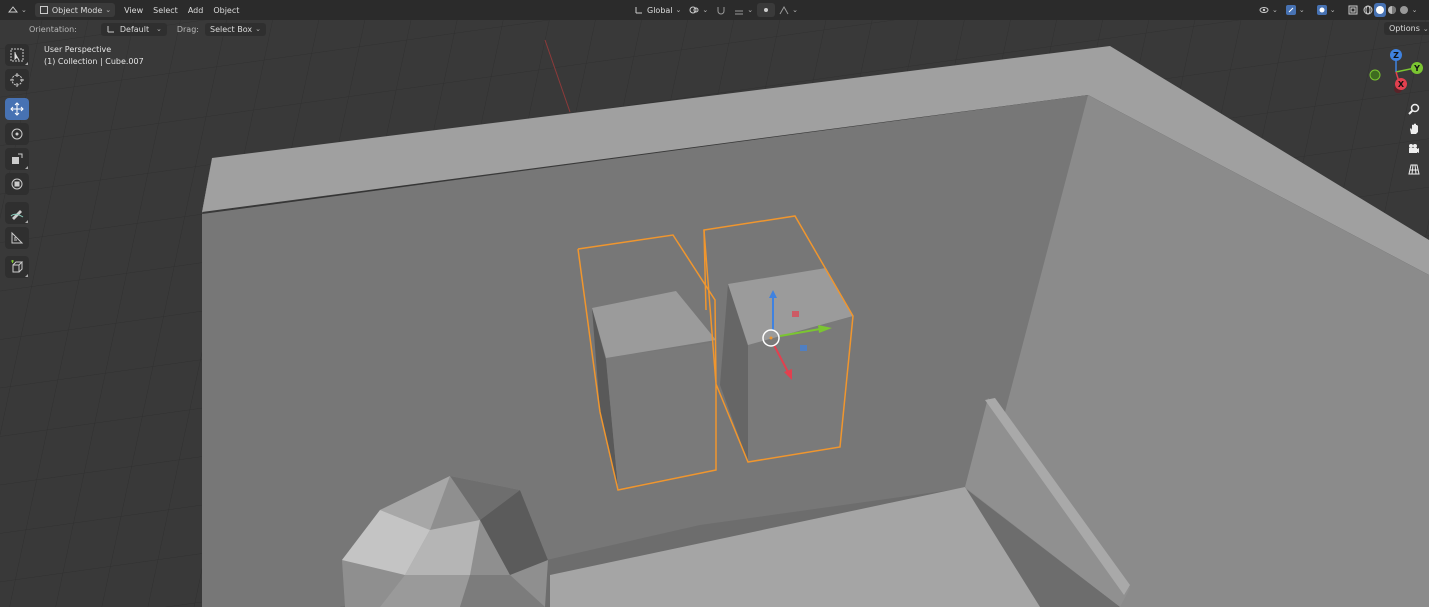 This screenshot has height=607, width=1429. I want to click on navigation-gizmo: Z Y X, so click(1396, 71).